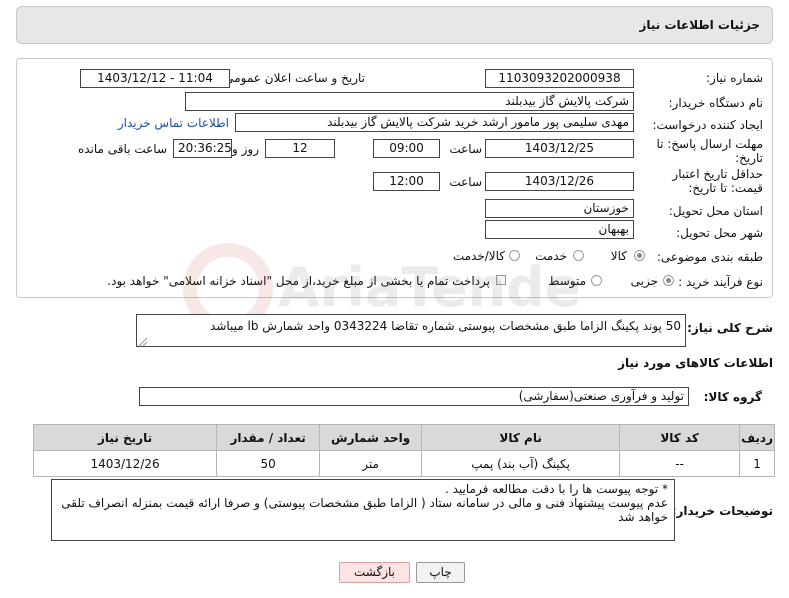 The height and width of the screenshot is (598, 789). I want to click on goods-group-field: تولید و فرآوری صنعتی(سفارشی), so click(414, 396).